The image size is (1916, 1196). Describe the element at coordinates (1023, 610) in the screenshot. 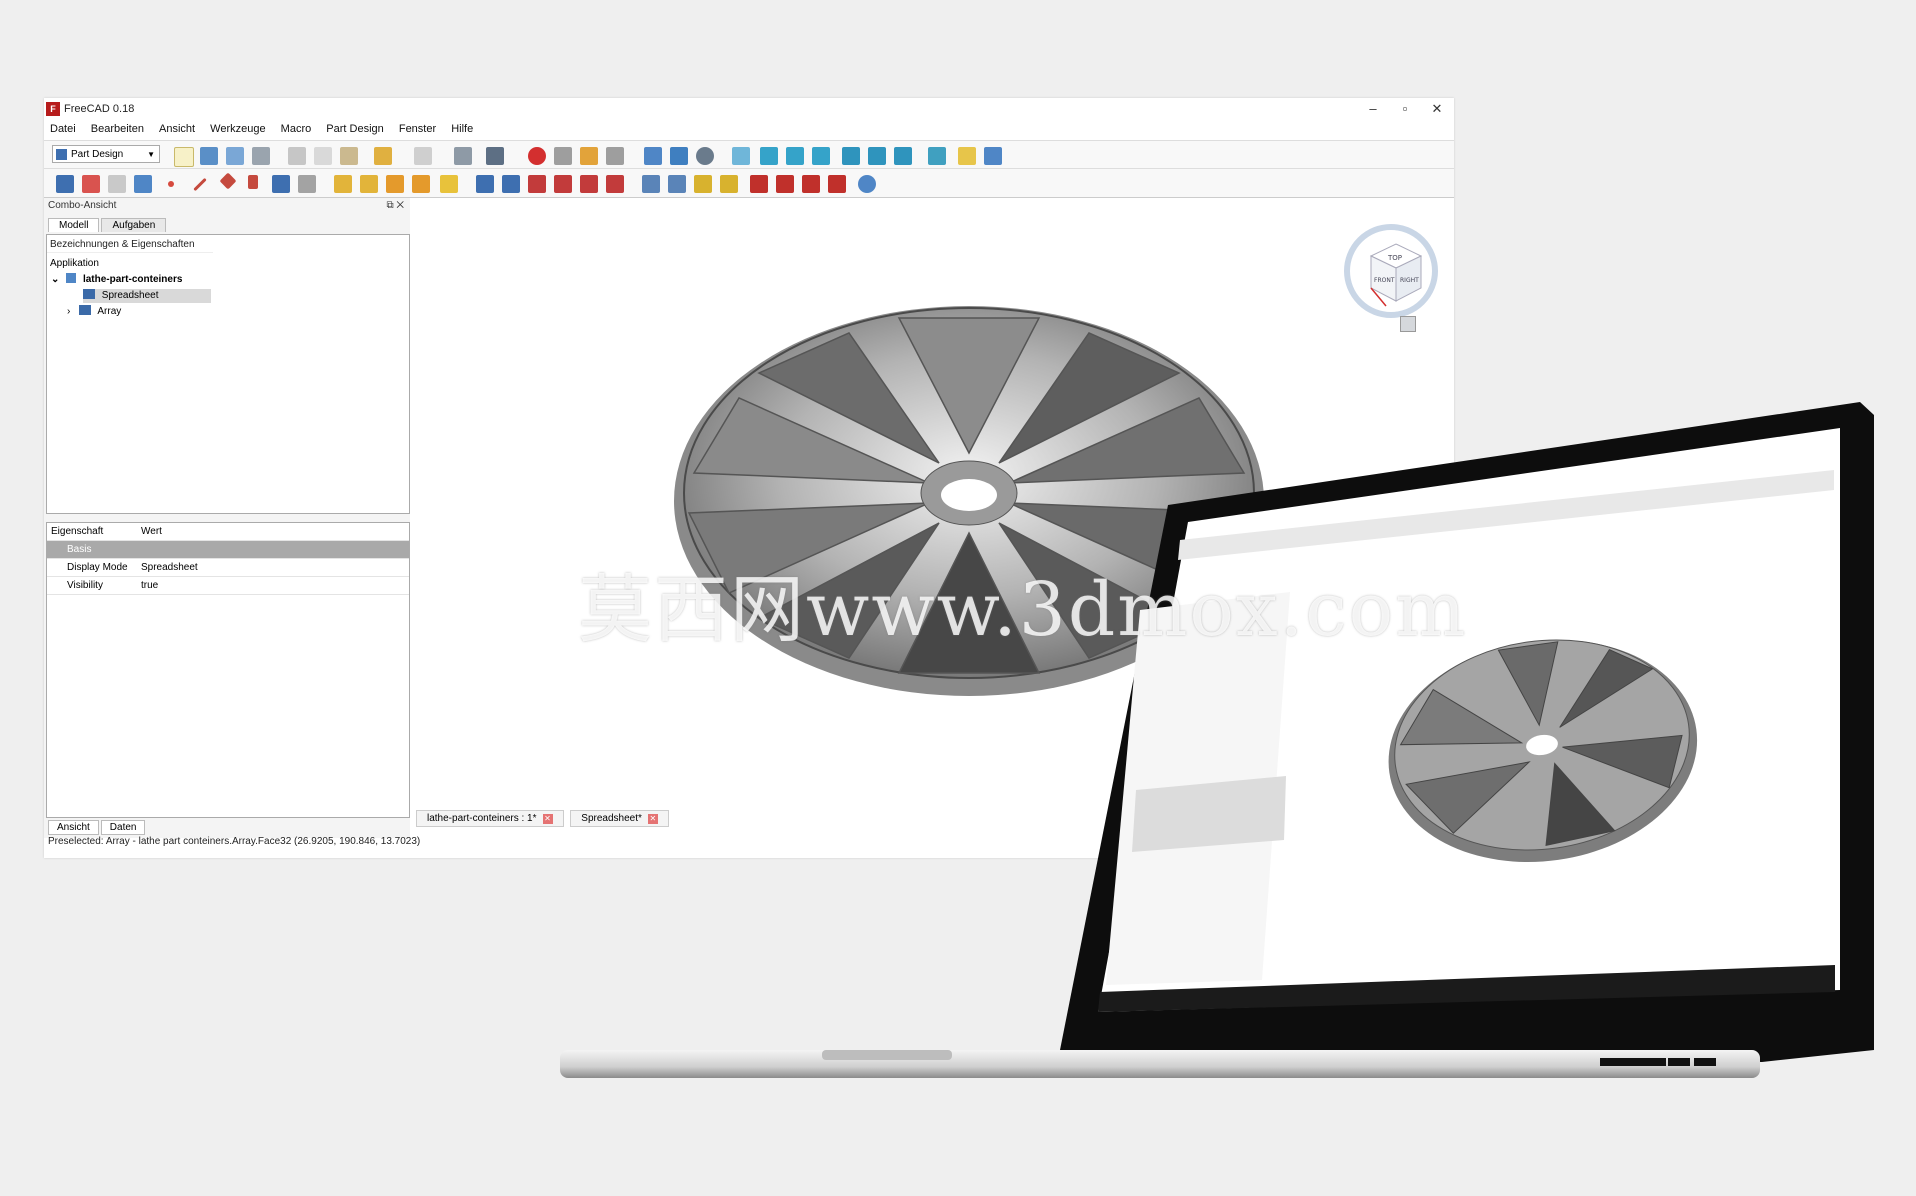

I see `watermark-text: 莫西网www.3dmox.com` at that location.